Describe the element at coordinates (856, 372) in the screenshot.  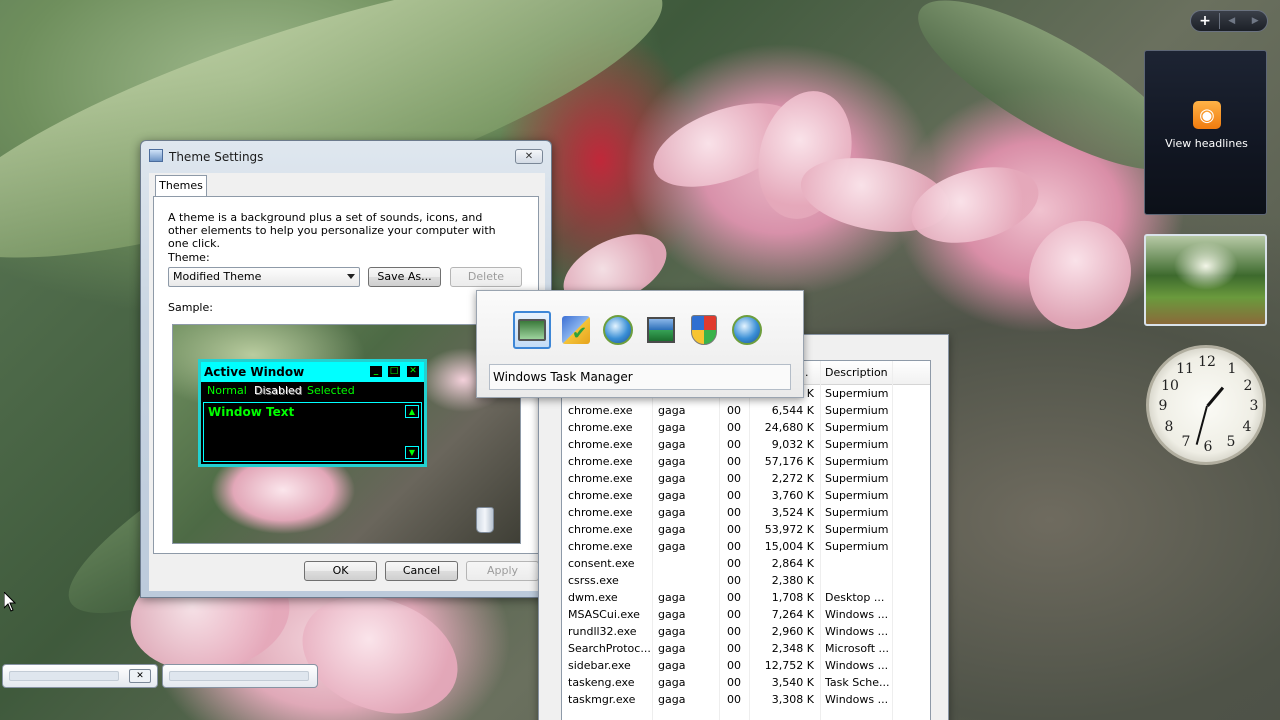
I see `column-header-description: Description` at that location.